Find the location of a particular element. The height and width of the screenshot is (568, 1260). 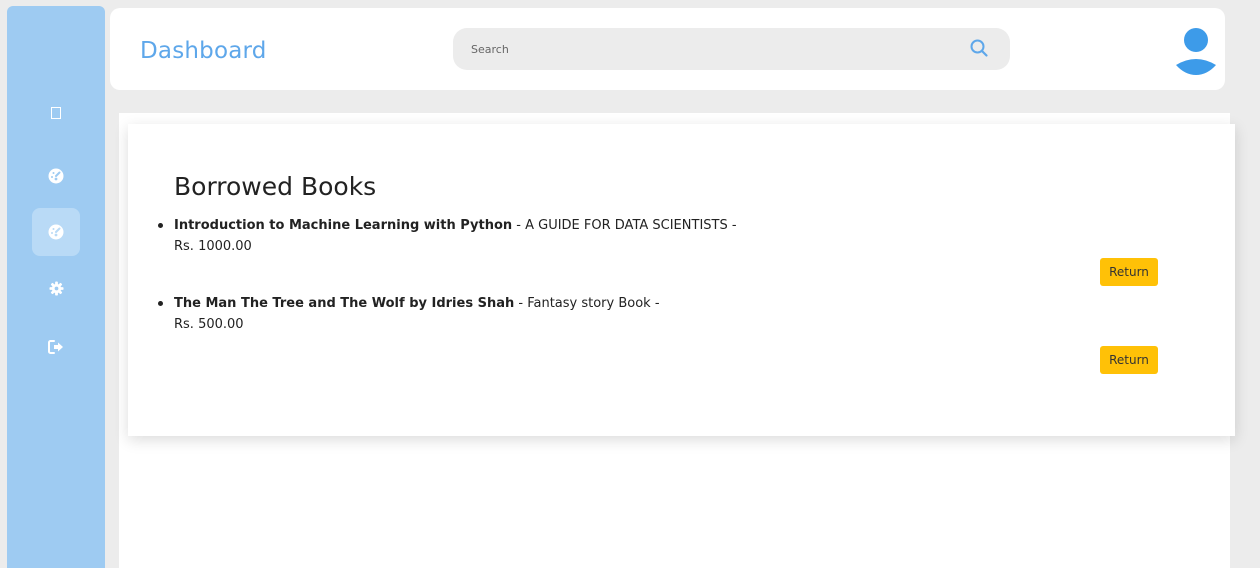

sidebar-item-settings is located at coordinates (56, 288).